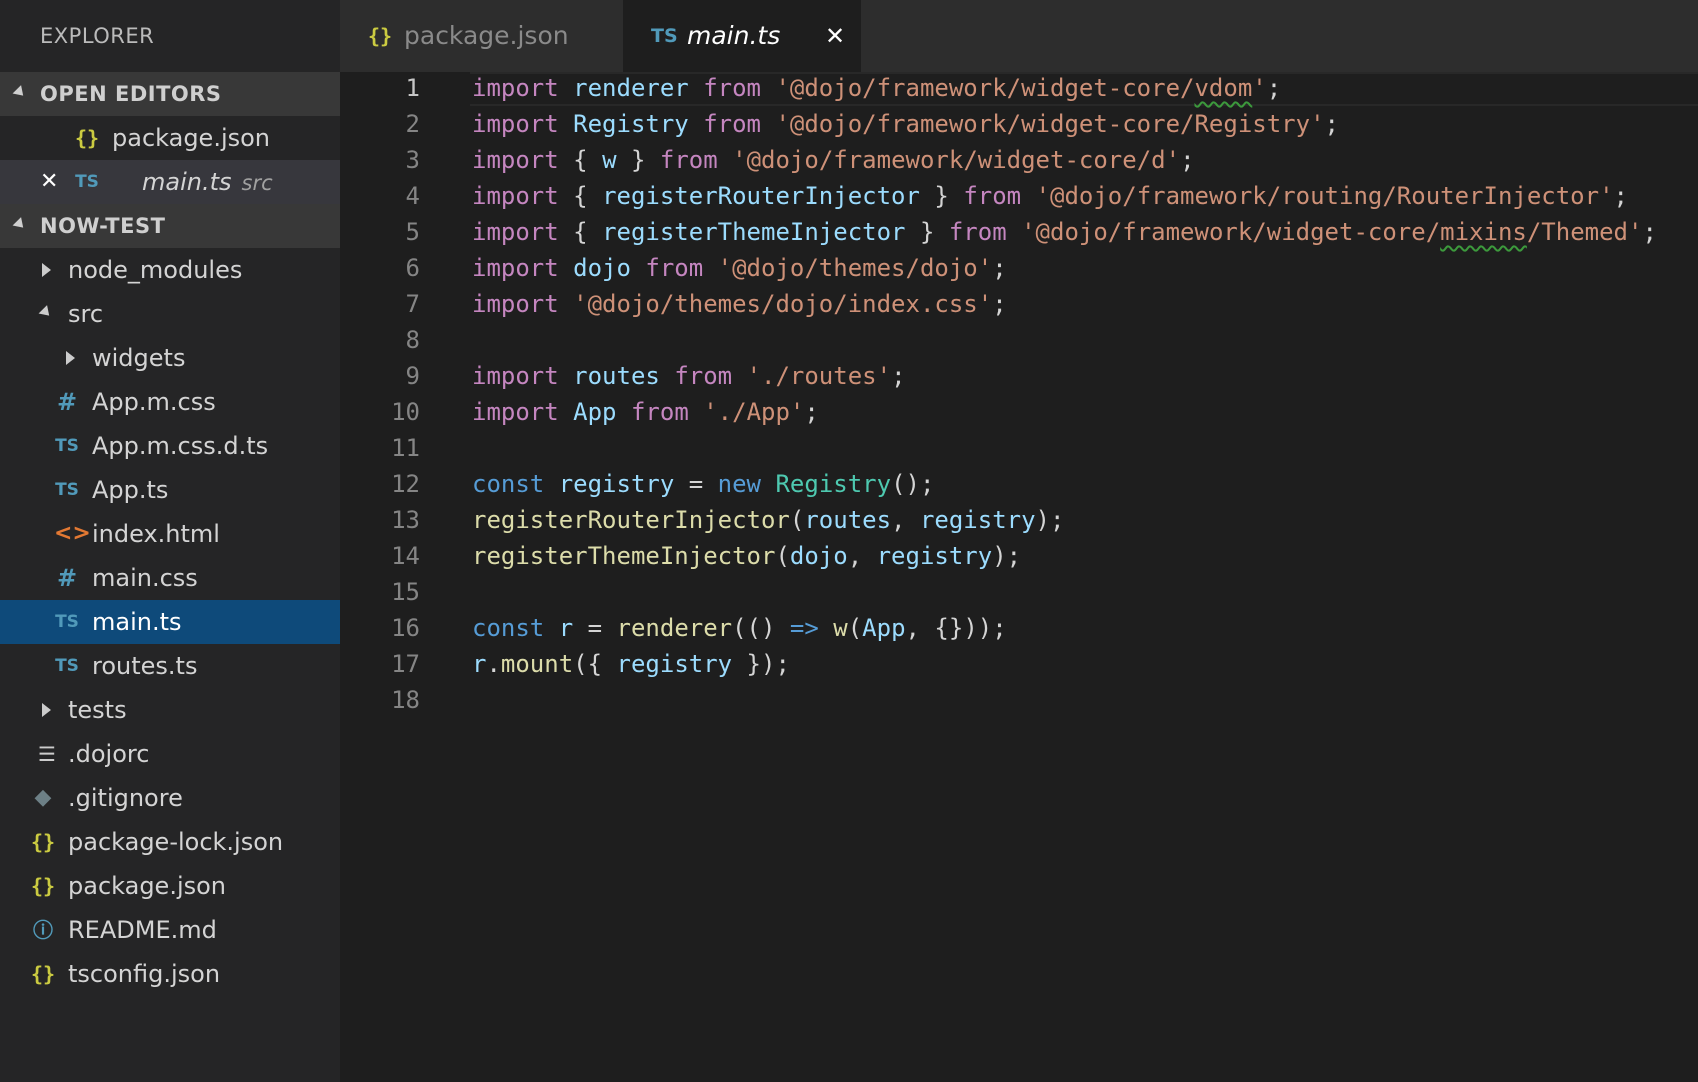 The width and height of the screenshot is (1698, 1082). What do you see at coordinates (412, 124) in the screenshot?
I see `line-number: 2` at bounding box center [412, 124].